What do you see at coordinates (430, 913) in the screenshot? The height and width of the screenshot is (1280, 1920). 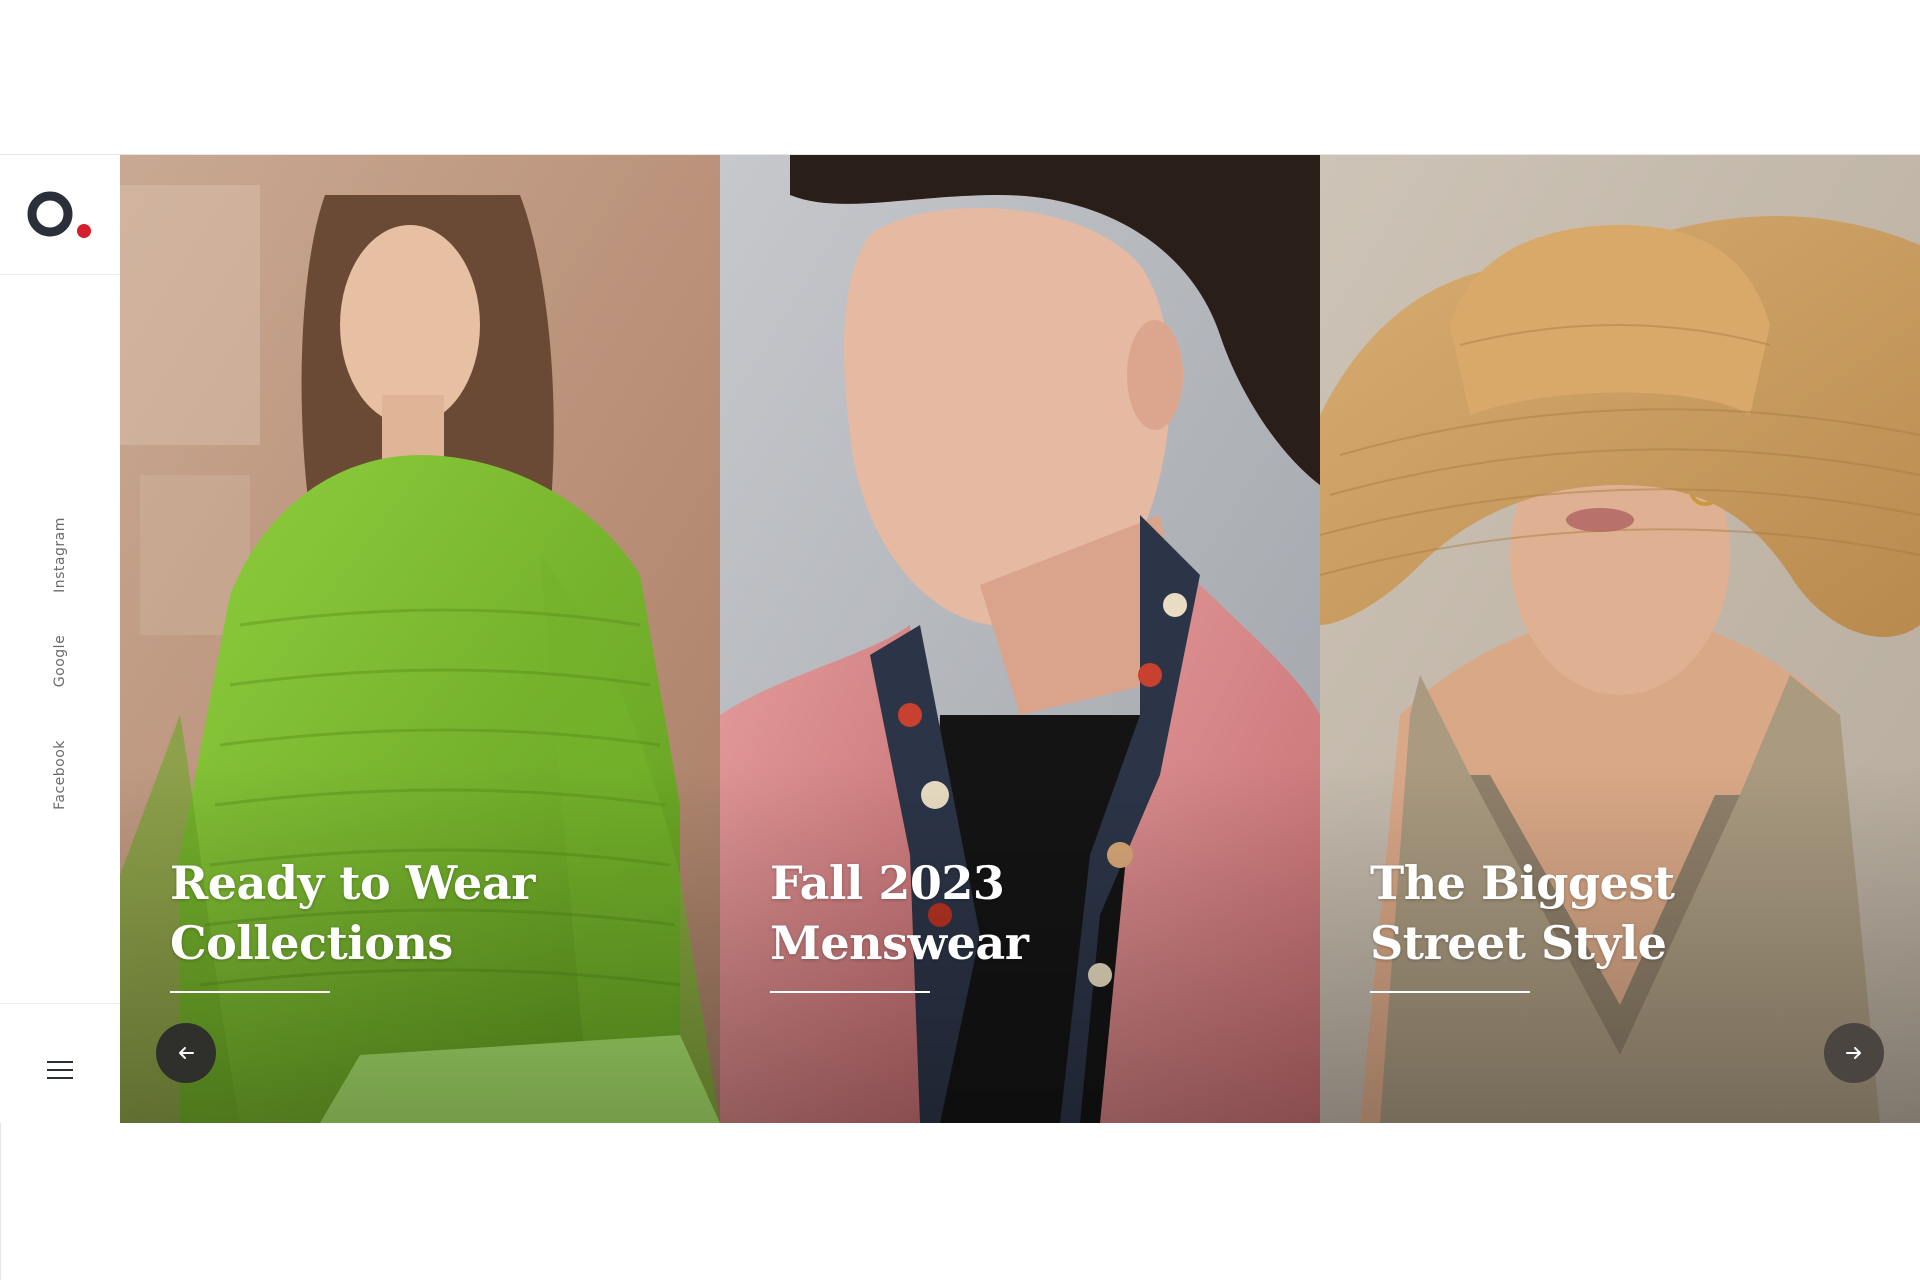 I see `slide-title: Ready to Wear Collections` at bounding box center [430, 913].